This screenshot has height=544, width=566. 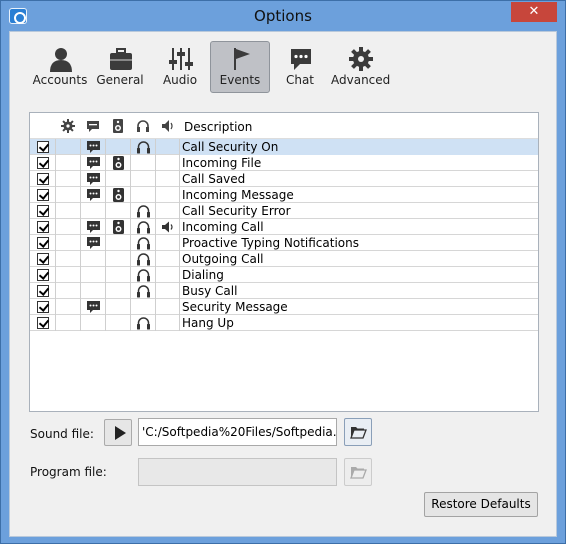 What do you see at coordinates (283, 16) in the screenshot?
I see `title-bar: Options ✕` at bounding box center [283, 16].